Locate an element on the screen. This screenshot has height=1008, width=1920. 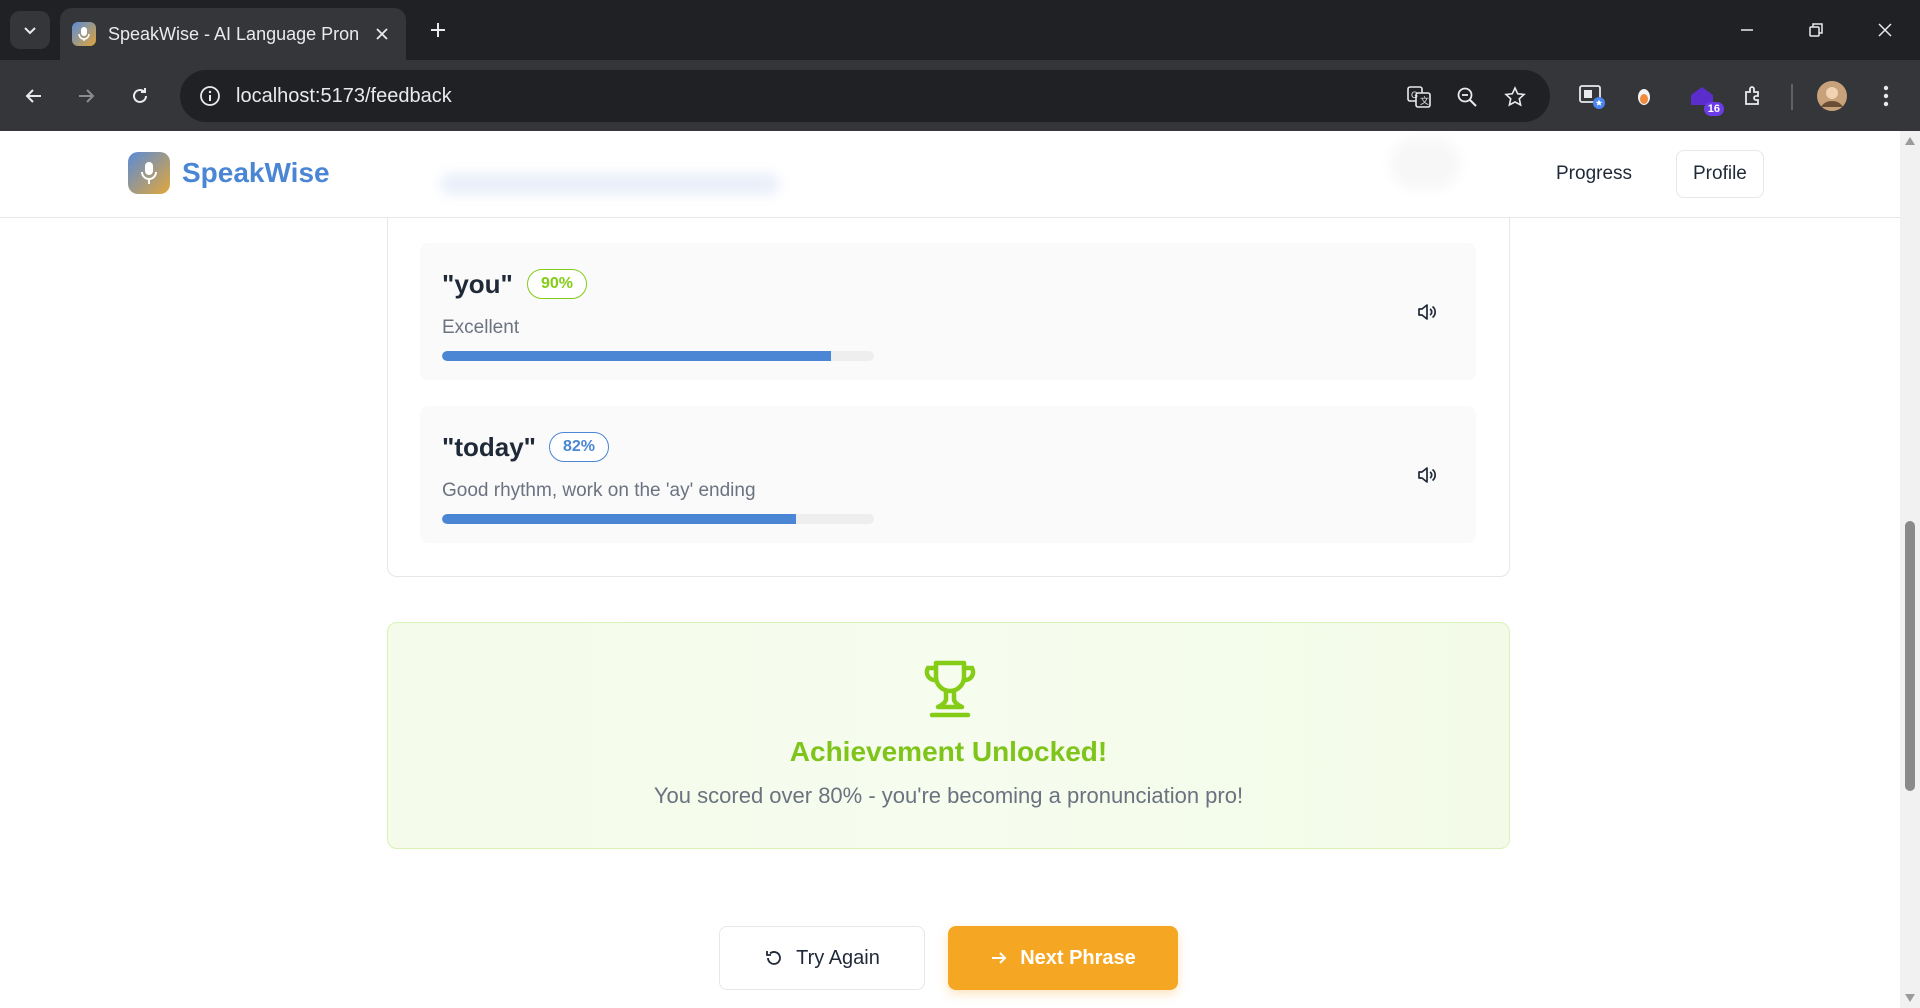
plus-icon is located at coordinates (438, 30).